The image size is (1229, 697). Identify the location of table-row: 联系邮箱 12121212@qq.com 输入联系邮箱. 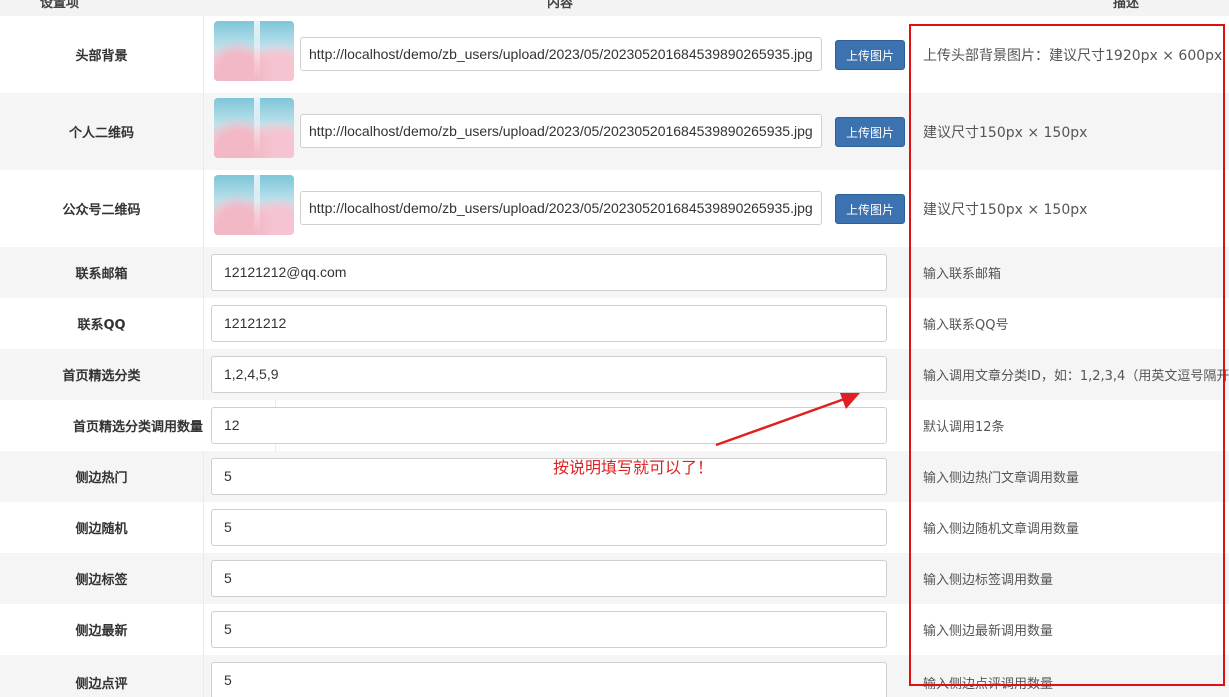
(614, 272).